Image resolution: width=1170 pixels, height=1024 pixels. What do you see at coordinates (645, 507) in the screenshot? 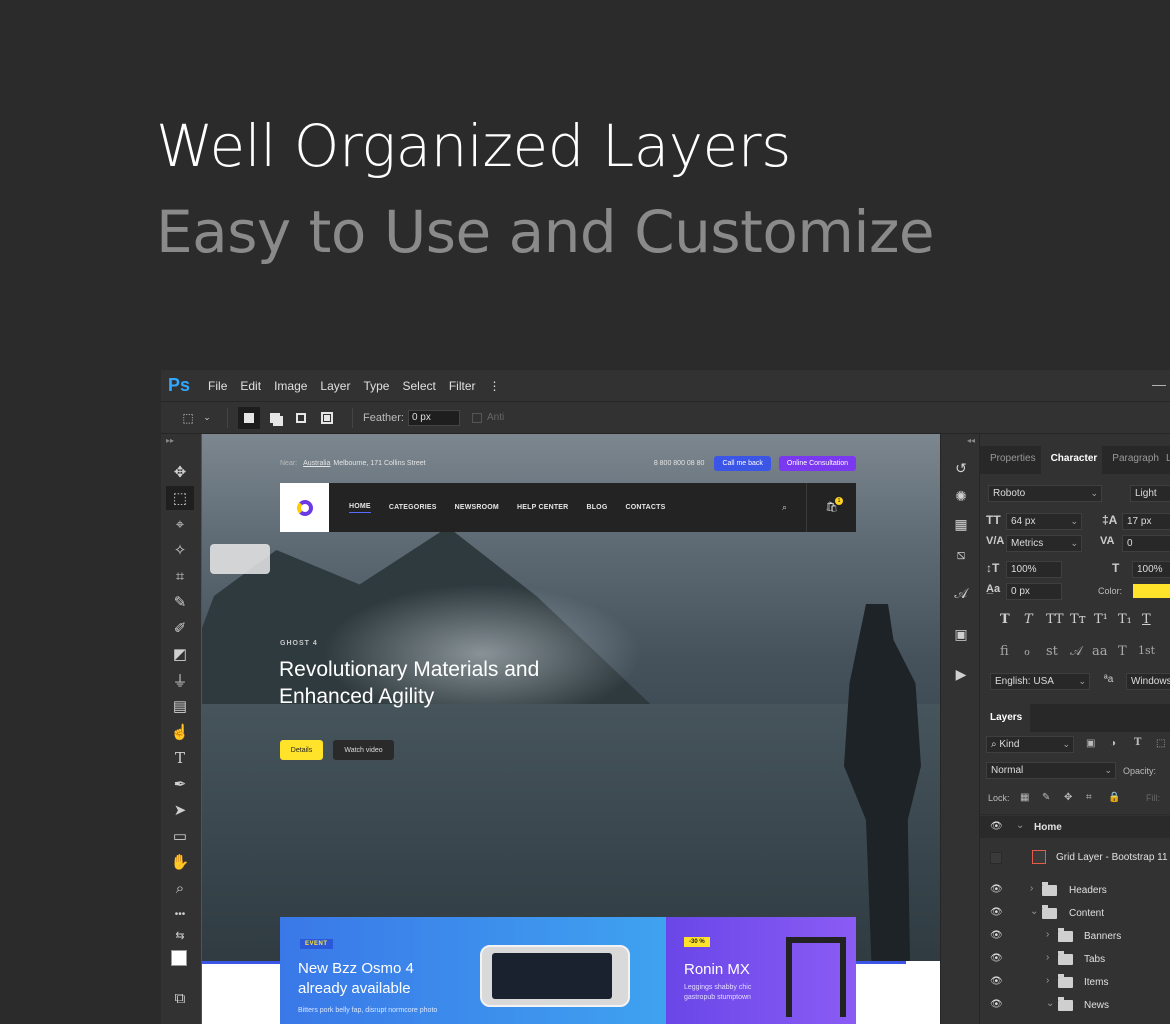
I see `nav-contacts: CONTACTS` at bounding box center [645, 507].